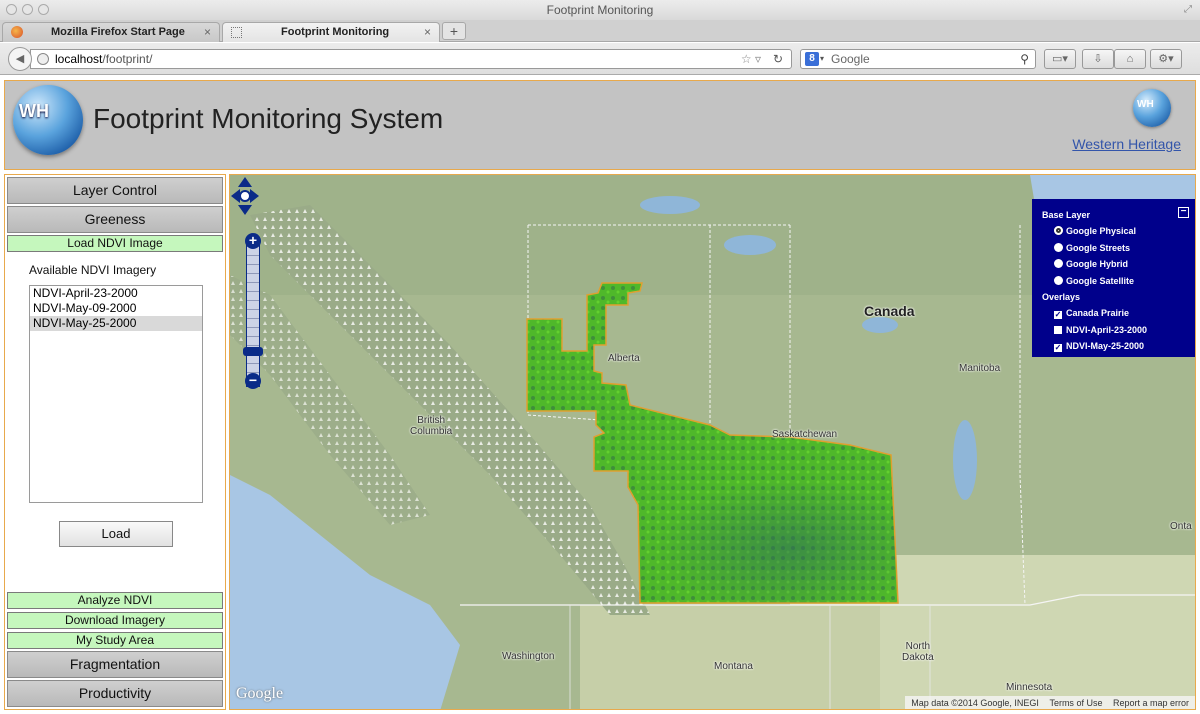 The width and height of the screenshot is (1200, 714). What do you see at coordinates (116, 323) in the screenshot?
I see `ndvi-list-item-selected: NDVI-May-25-2000` at bounding box center [116, 323].